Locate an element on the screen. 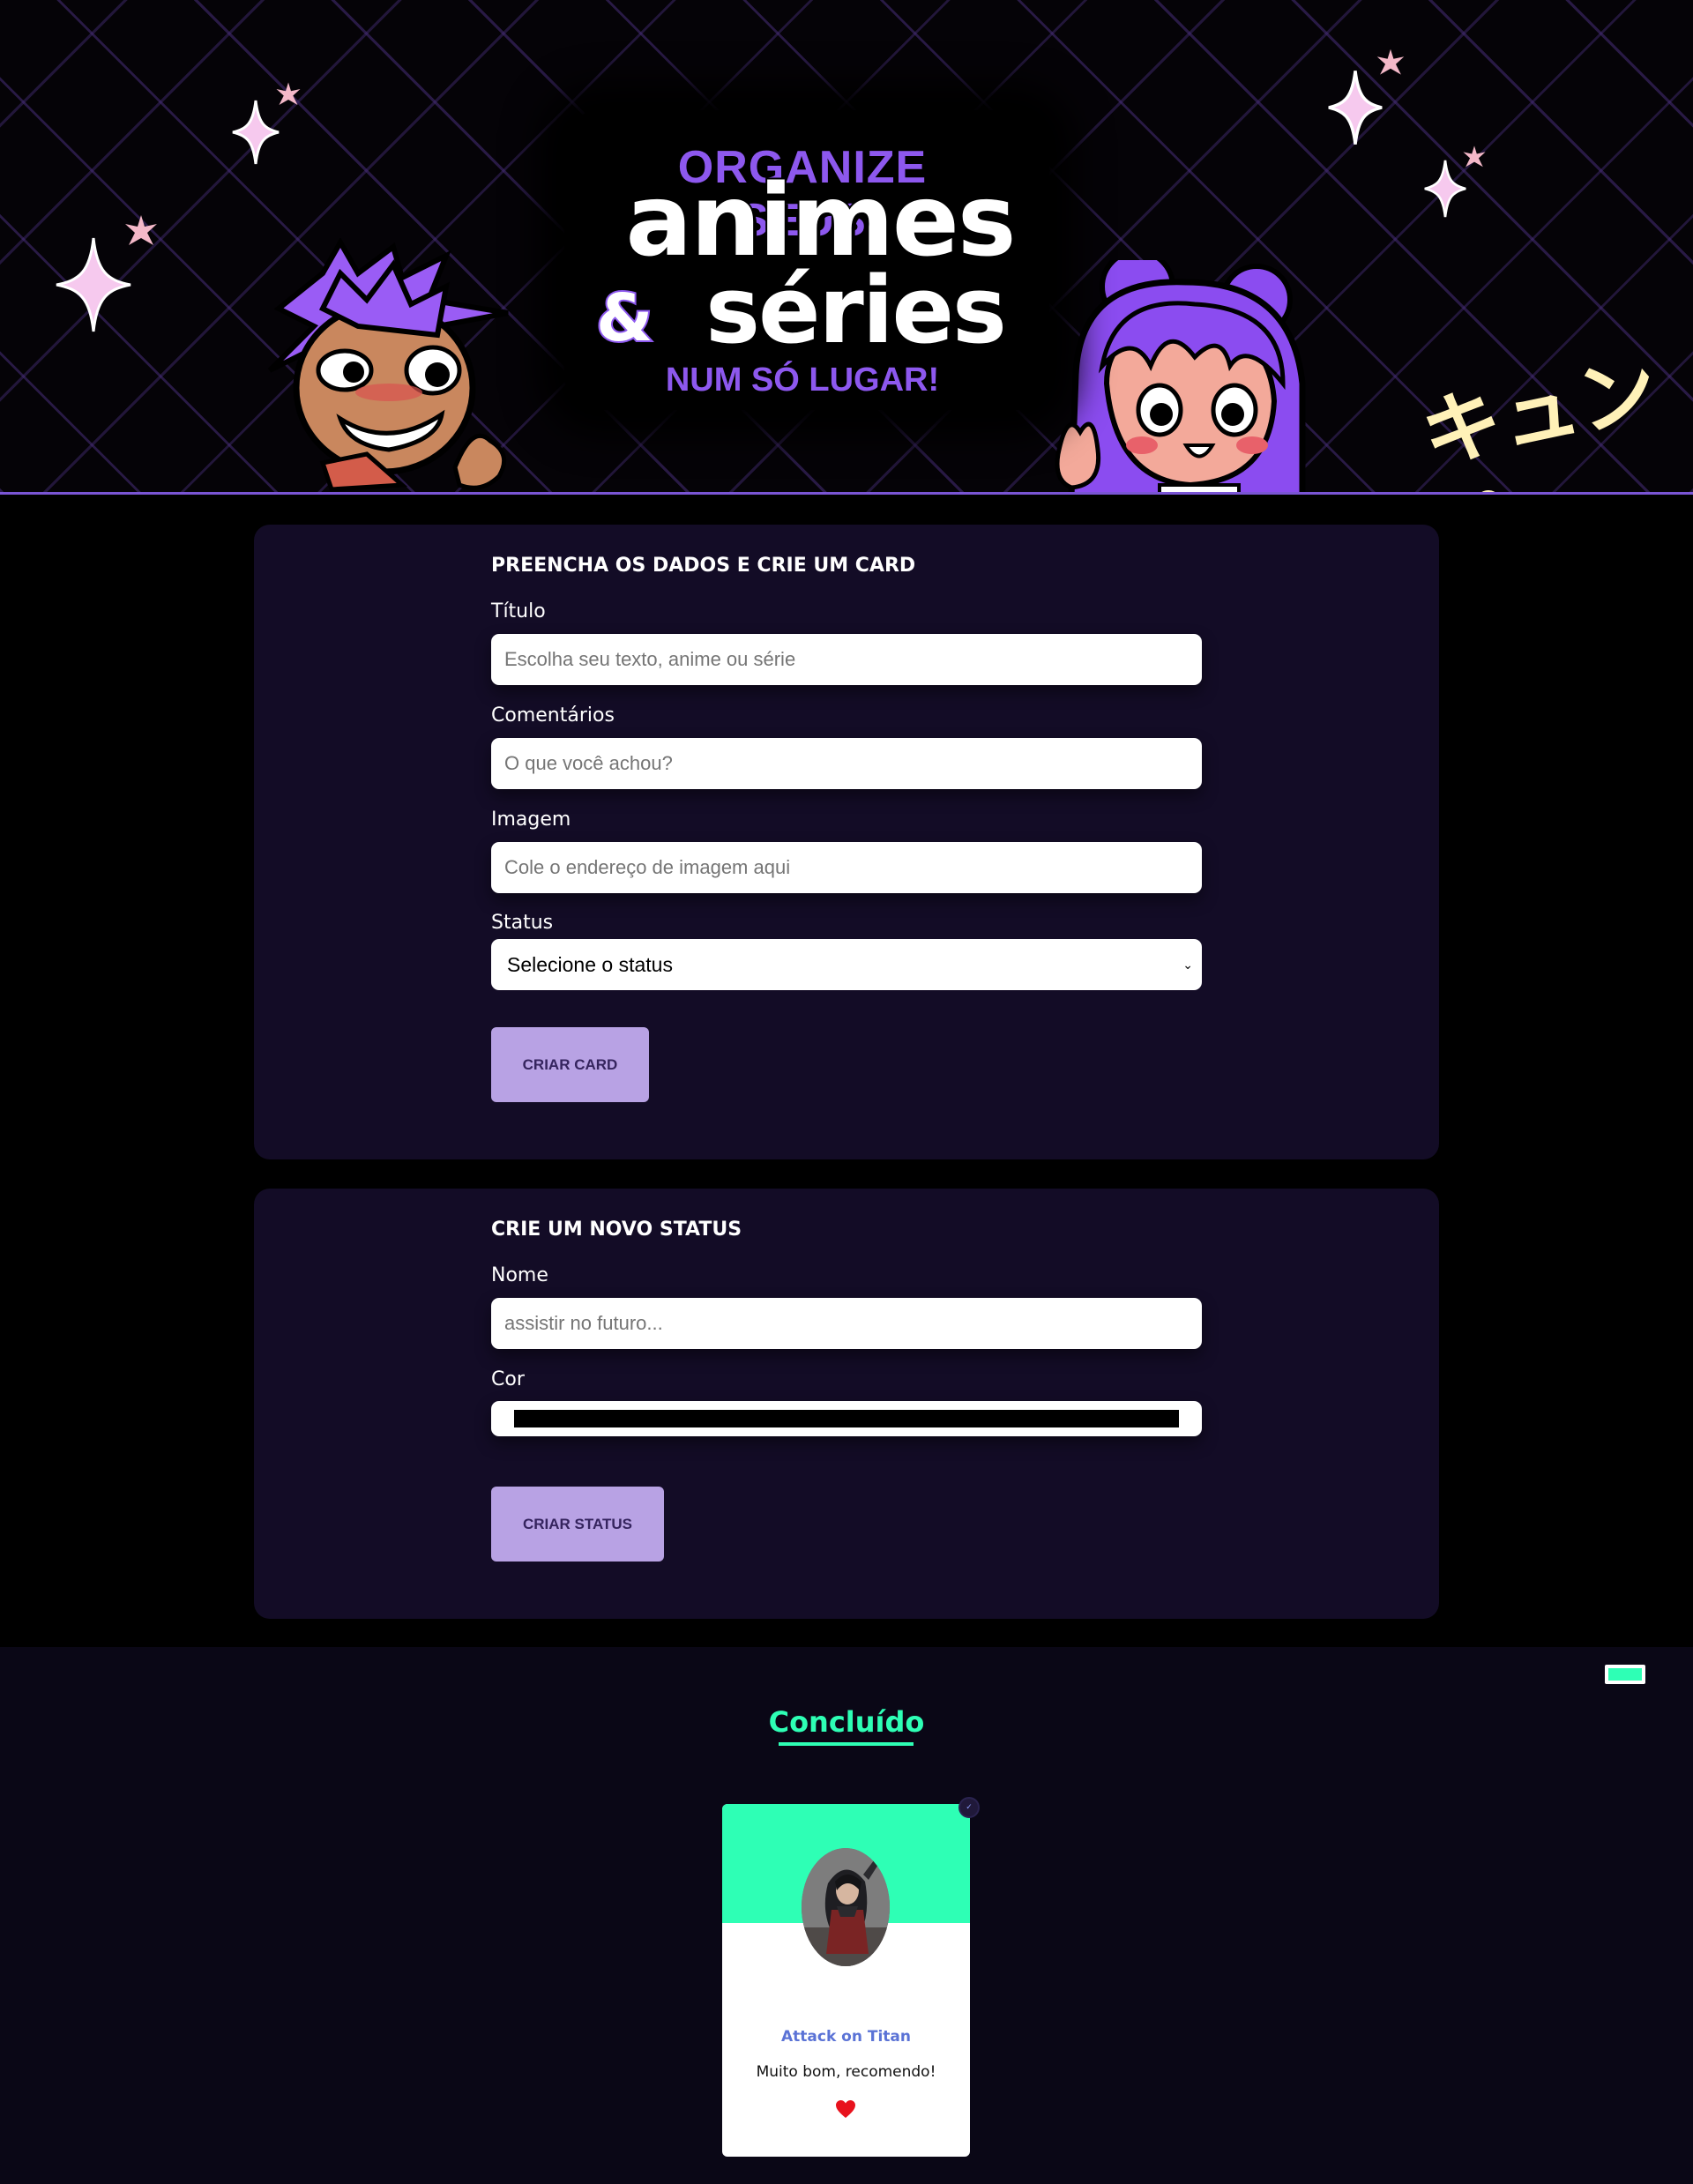  titulo-input is located at coordinates (846, 659).